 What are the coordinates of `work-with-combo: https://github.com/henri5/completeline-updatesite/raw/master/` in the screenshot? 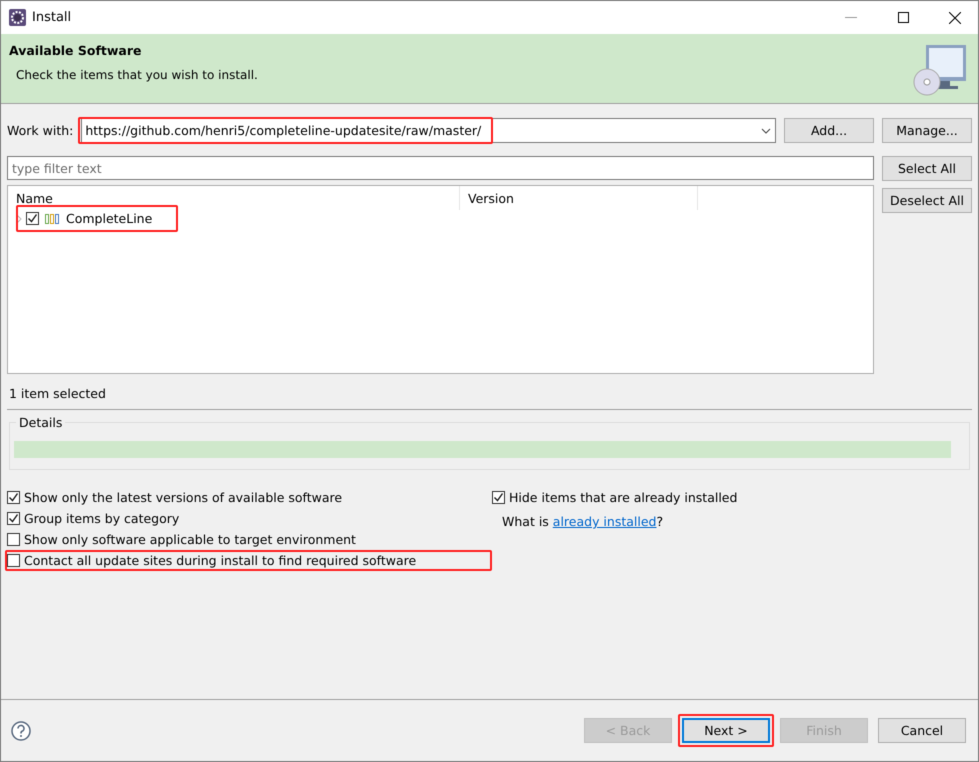 It's located at (428, 130).